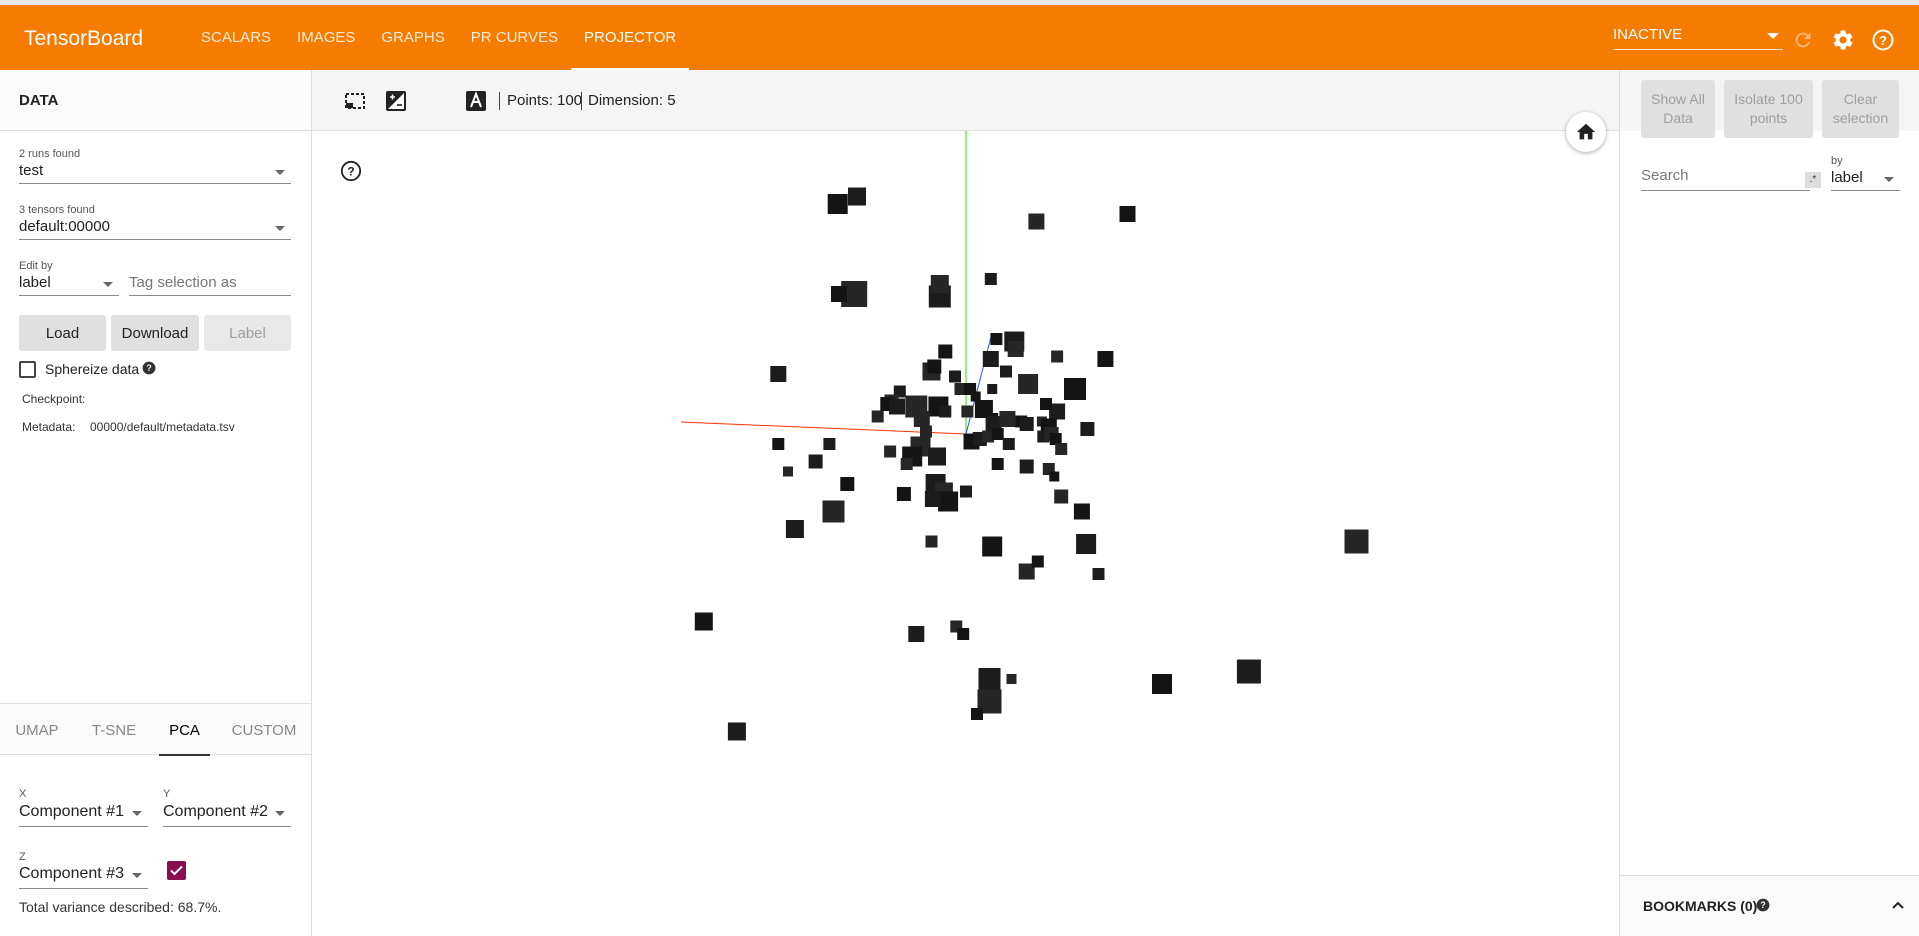 This screenshot has width=1919, height=936. I want to click on tab-umap: UMAP, so click(37, 730).